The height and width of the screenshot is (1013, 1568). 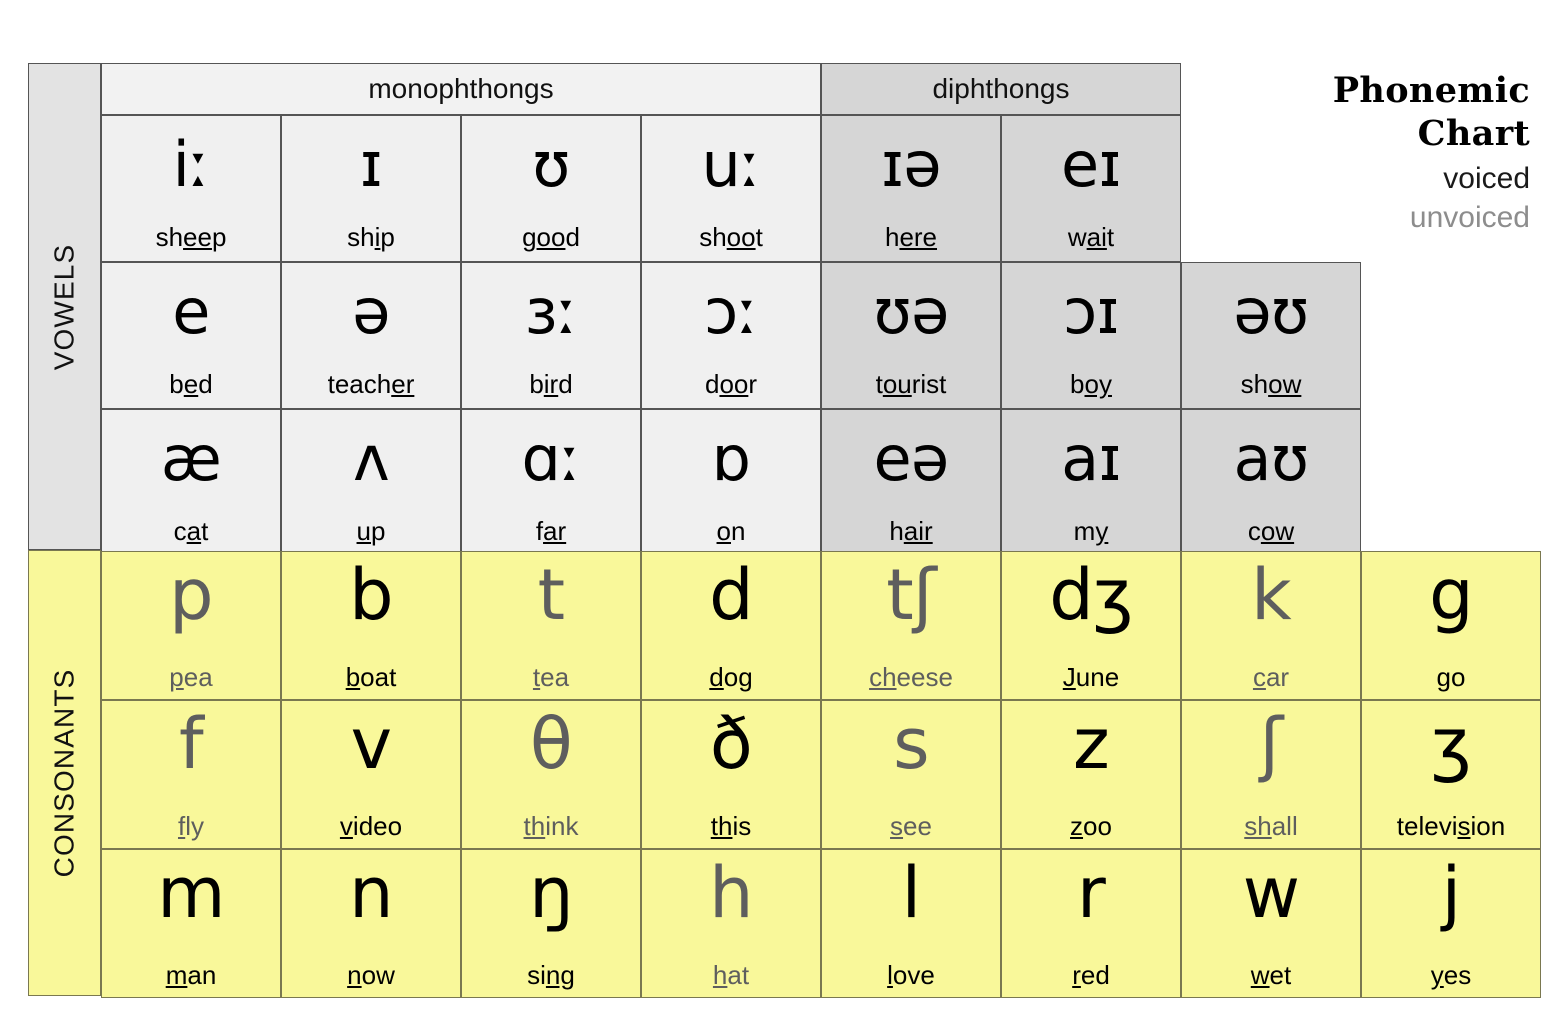 I want to click on vowel-cell-ɑː: ɑː far, so click(x=551, y=482).